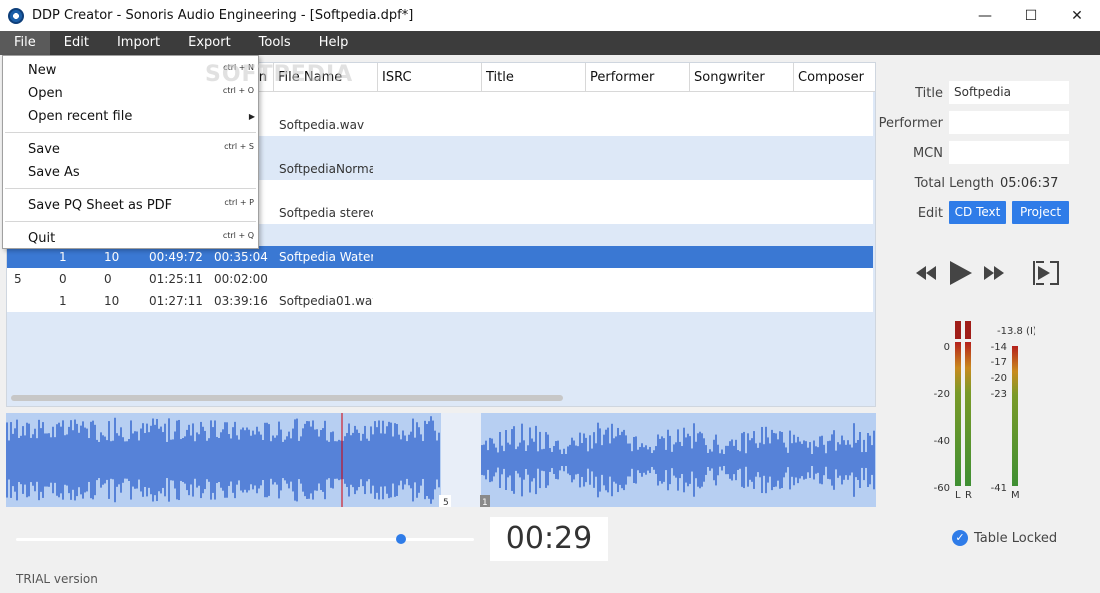 This screenshot has width=1100, height=593. What do you see at coordinates (446, 502) in the screenshot?
I see `track-marker-left: 5` at bounding box center [446, 502].